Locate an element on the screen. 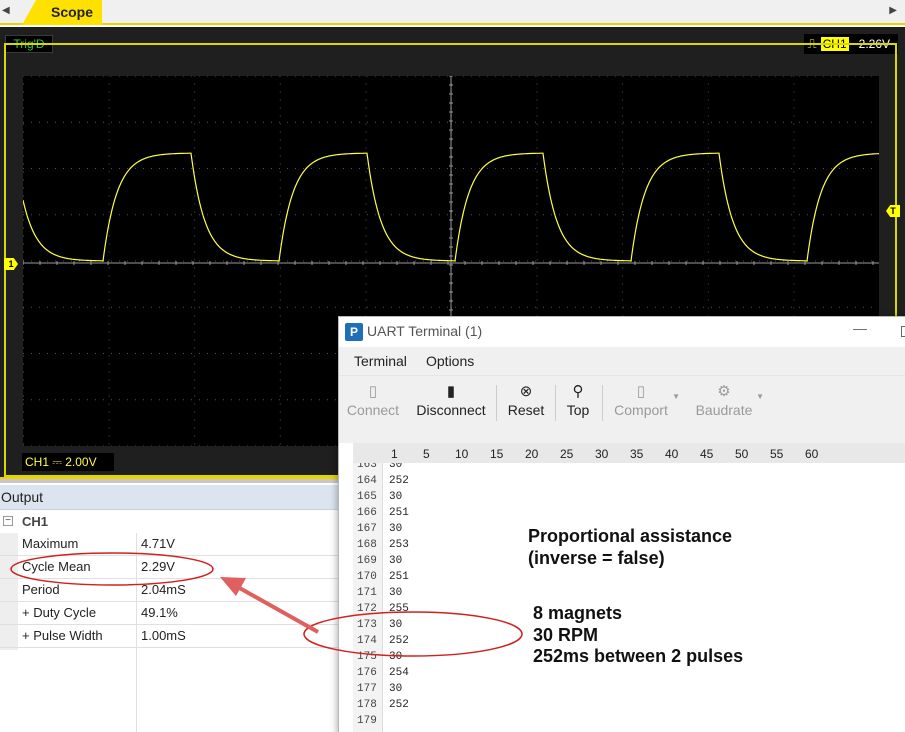 Image resolution: width=905 pixels, height=732 pixels. comport-button: ▯ Comport ▼ is located at coordinates (646, 400).